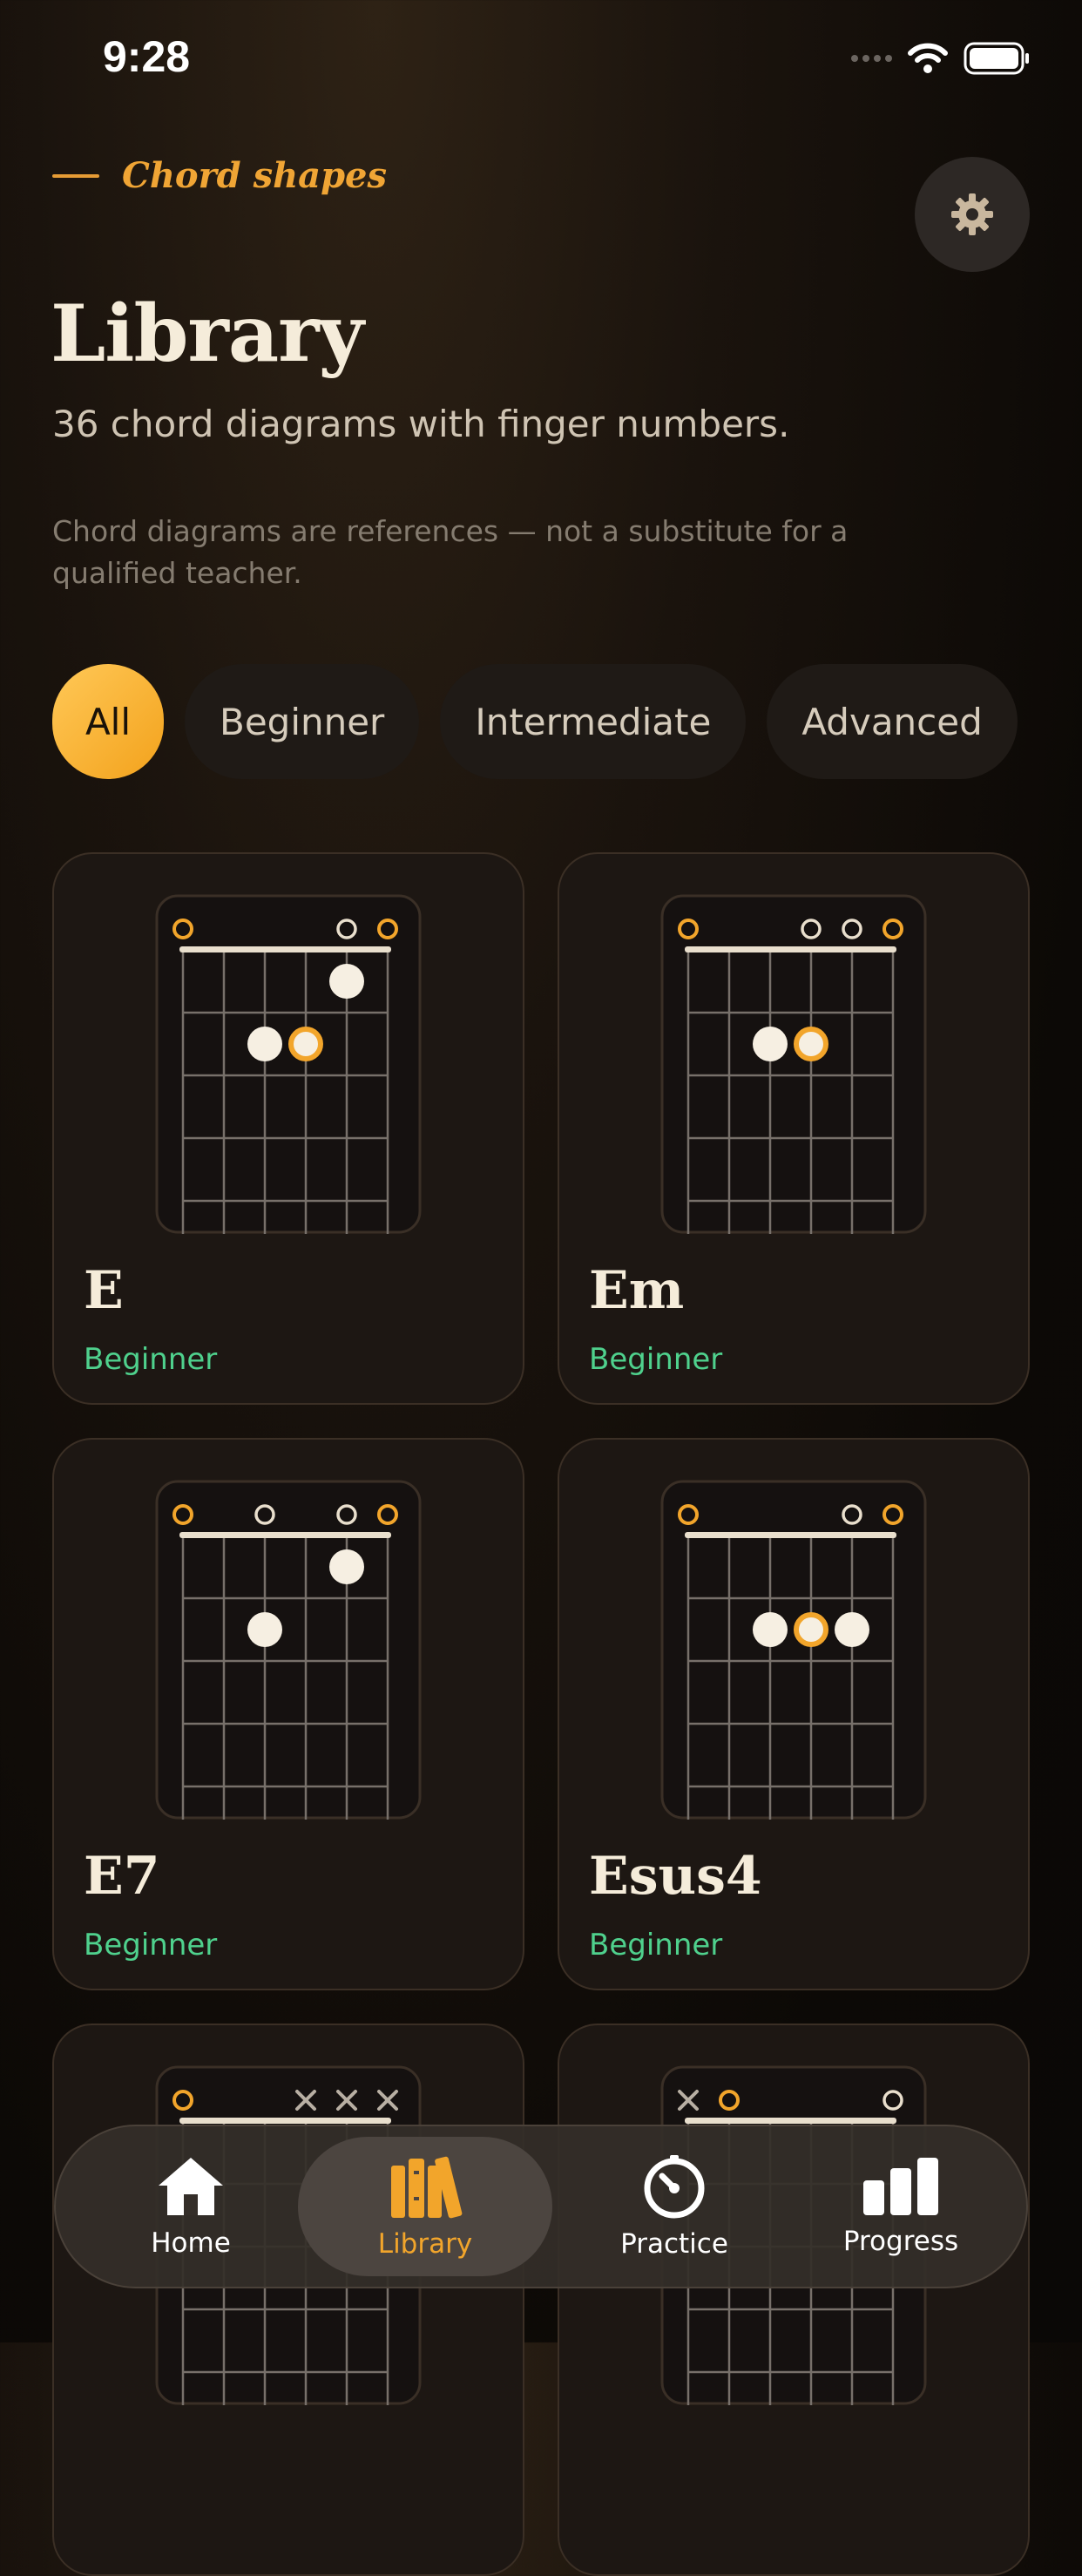 The image size is (1082, 2576). I want to click on filter-chips: All Beginner Intermediate Advanced, so click(535, 721).